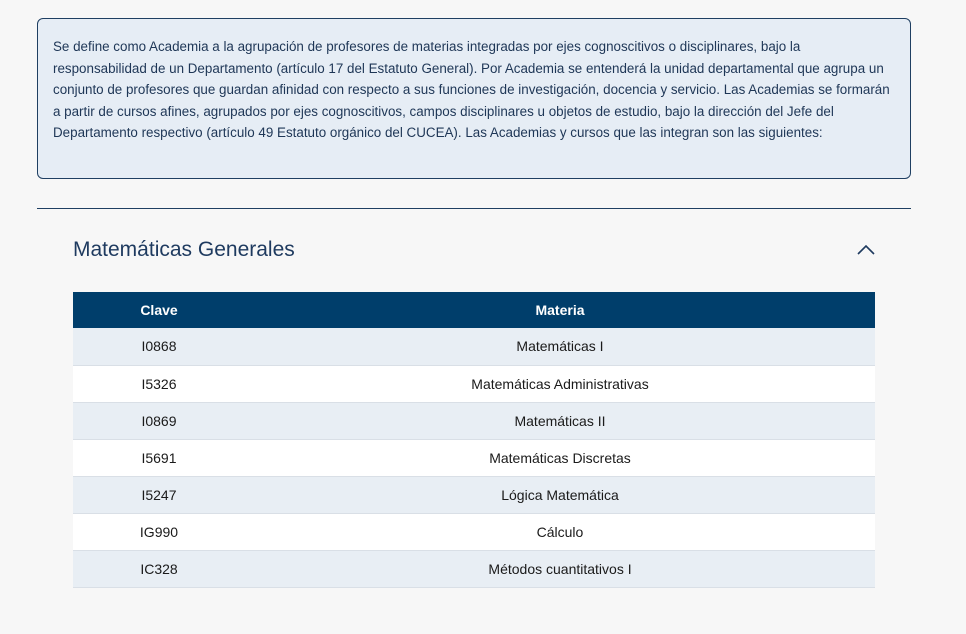 The width and height of the screenshot is (966, 634). Describe the element at coordinates (474, 568) in the screenshot. I see `table-row: IC328 Métodos cuantitativos I` at that location.